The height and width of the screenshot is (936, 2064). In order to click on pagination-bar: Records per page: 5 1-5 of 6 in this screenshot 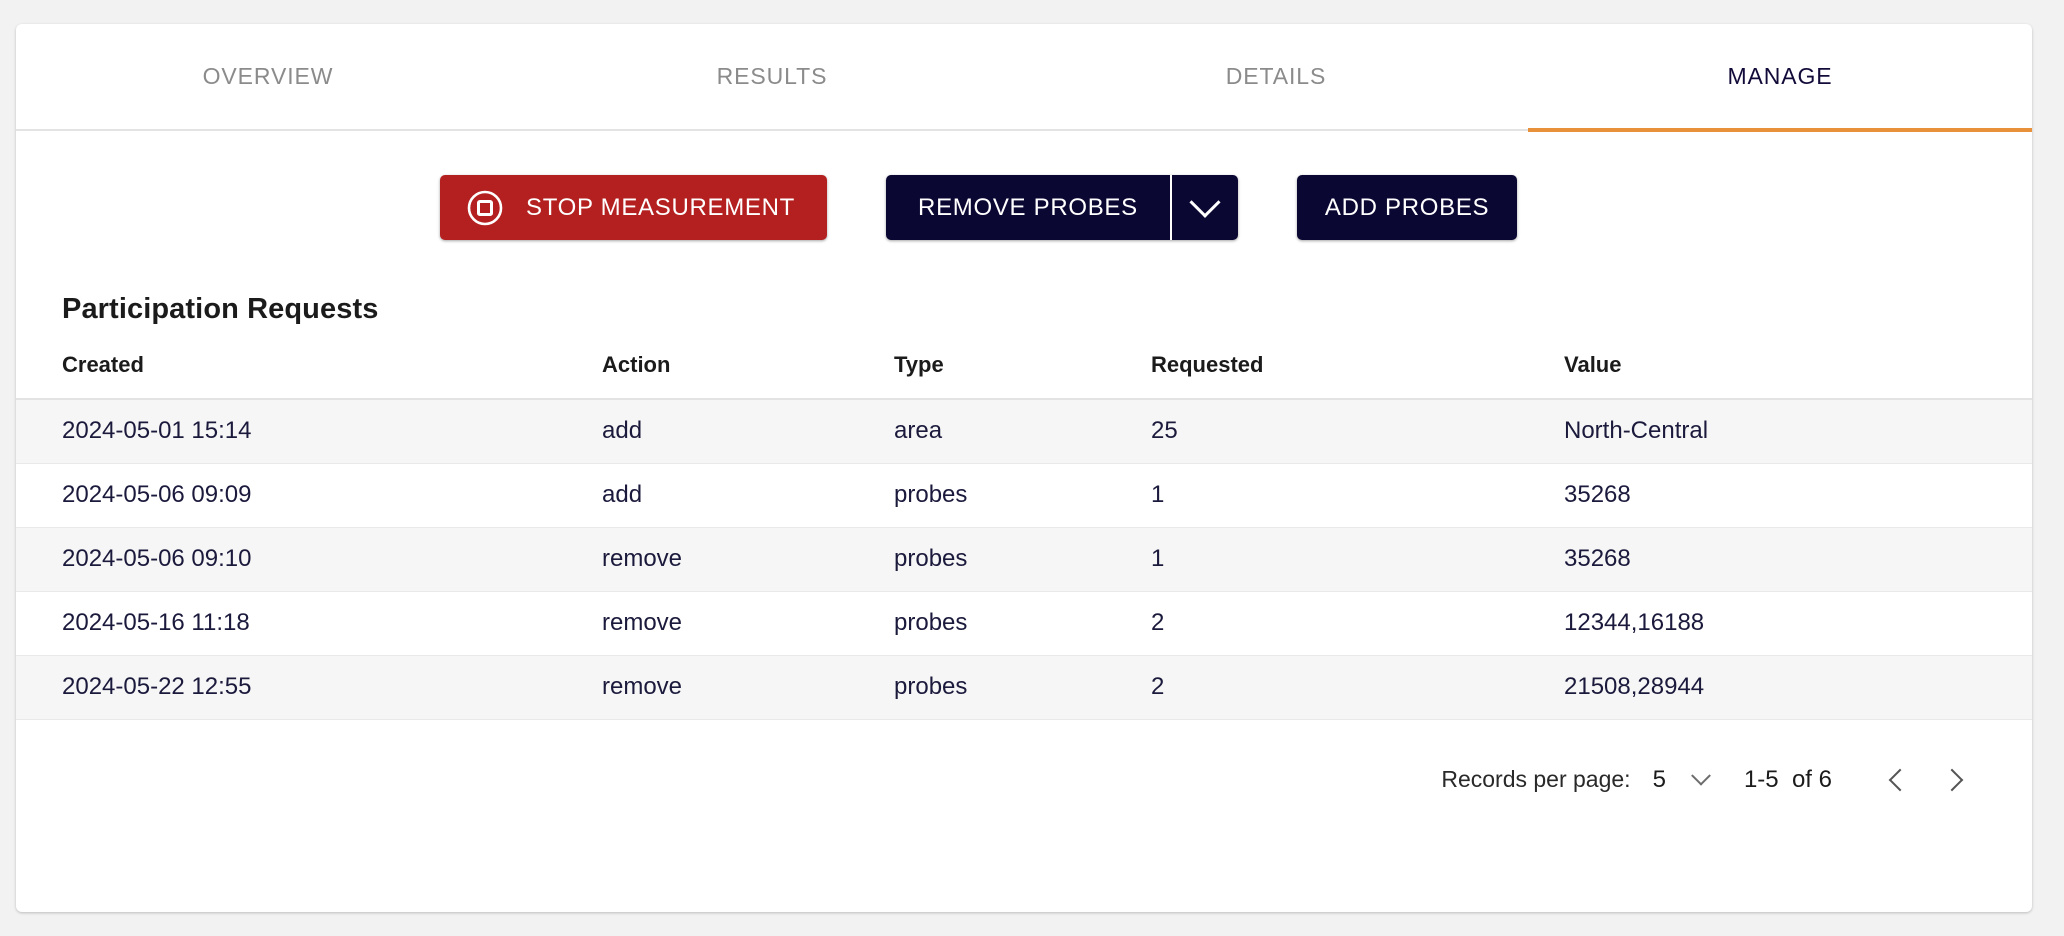, I will do `click(1024, 763)`.